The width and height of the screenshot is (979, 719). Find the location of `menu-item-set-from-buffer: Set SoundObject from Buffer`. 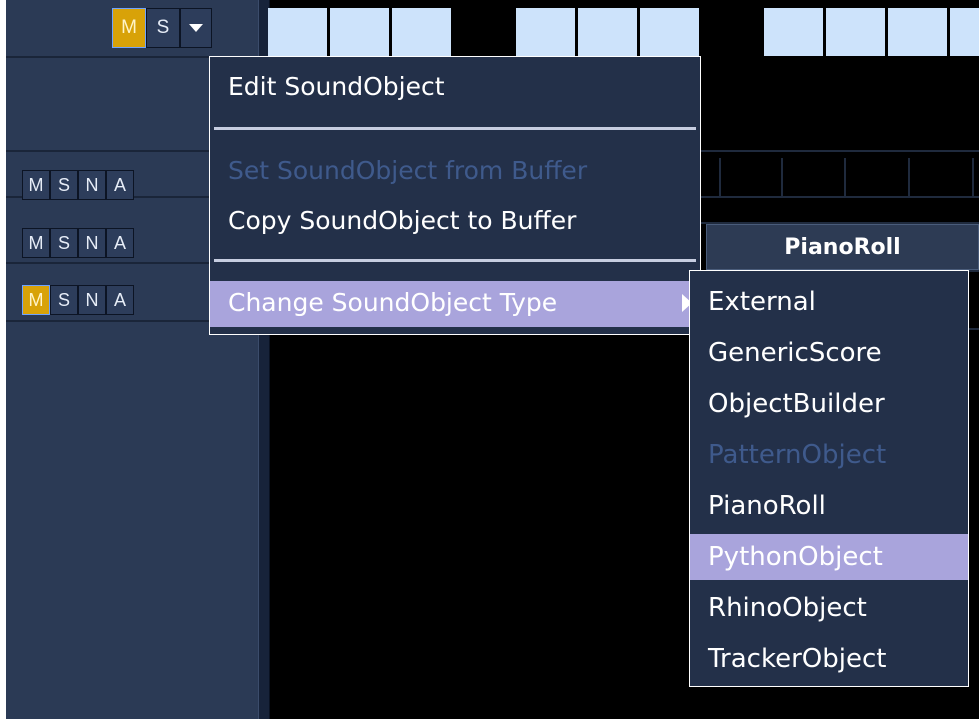

menu-item-set-from-buffer: Set SoundObject from Buffer is located at coordinates (408, 170).